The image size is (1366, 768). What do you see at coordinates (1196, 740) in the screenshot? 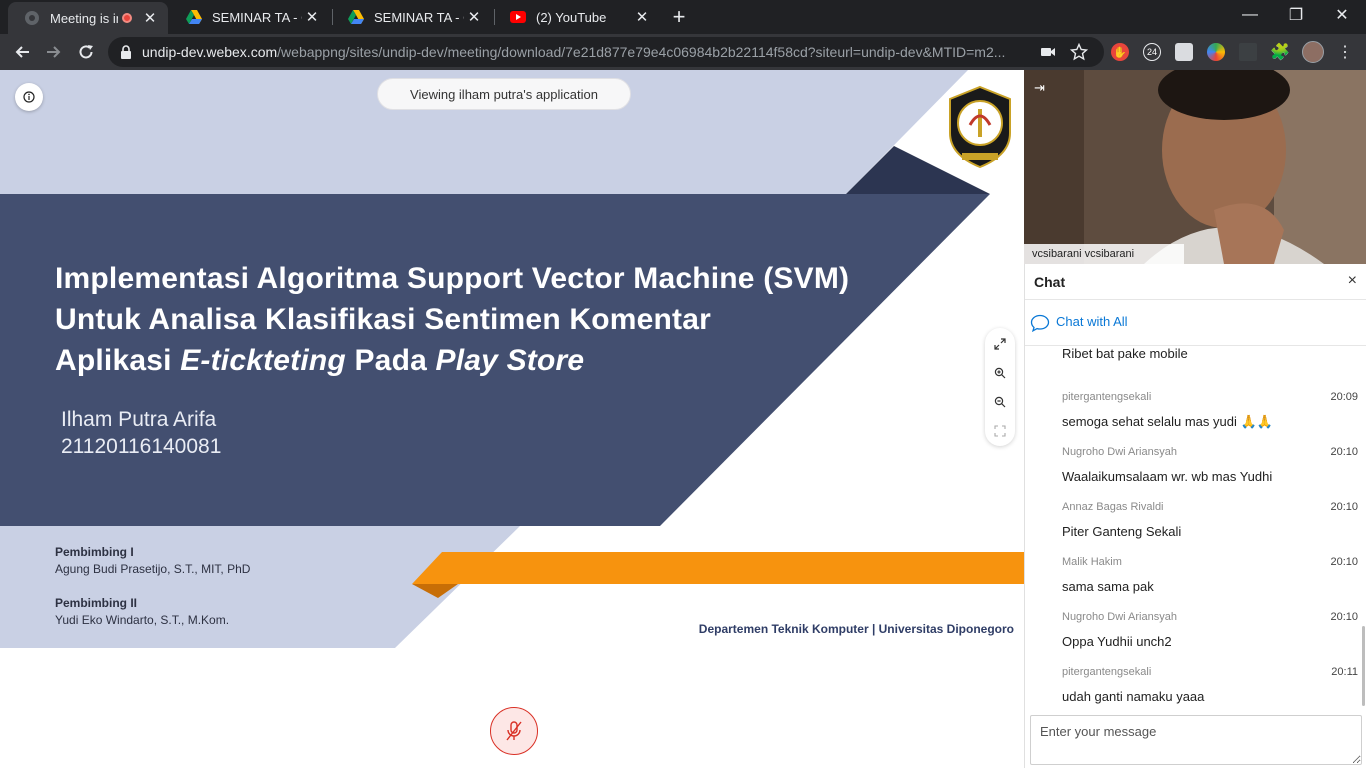
I see `chat-message-input` at bounding box center [1196, 740].